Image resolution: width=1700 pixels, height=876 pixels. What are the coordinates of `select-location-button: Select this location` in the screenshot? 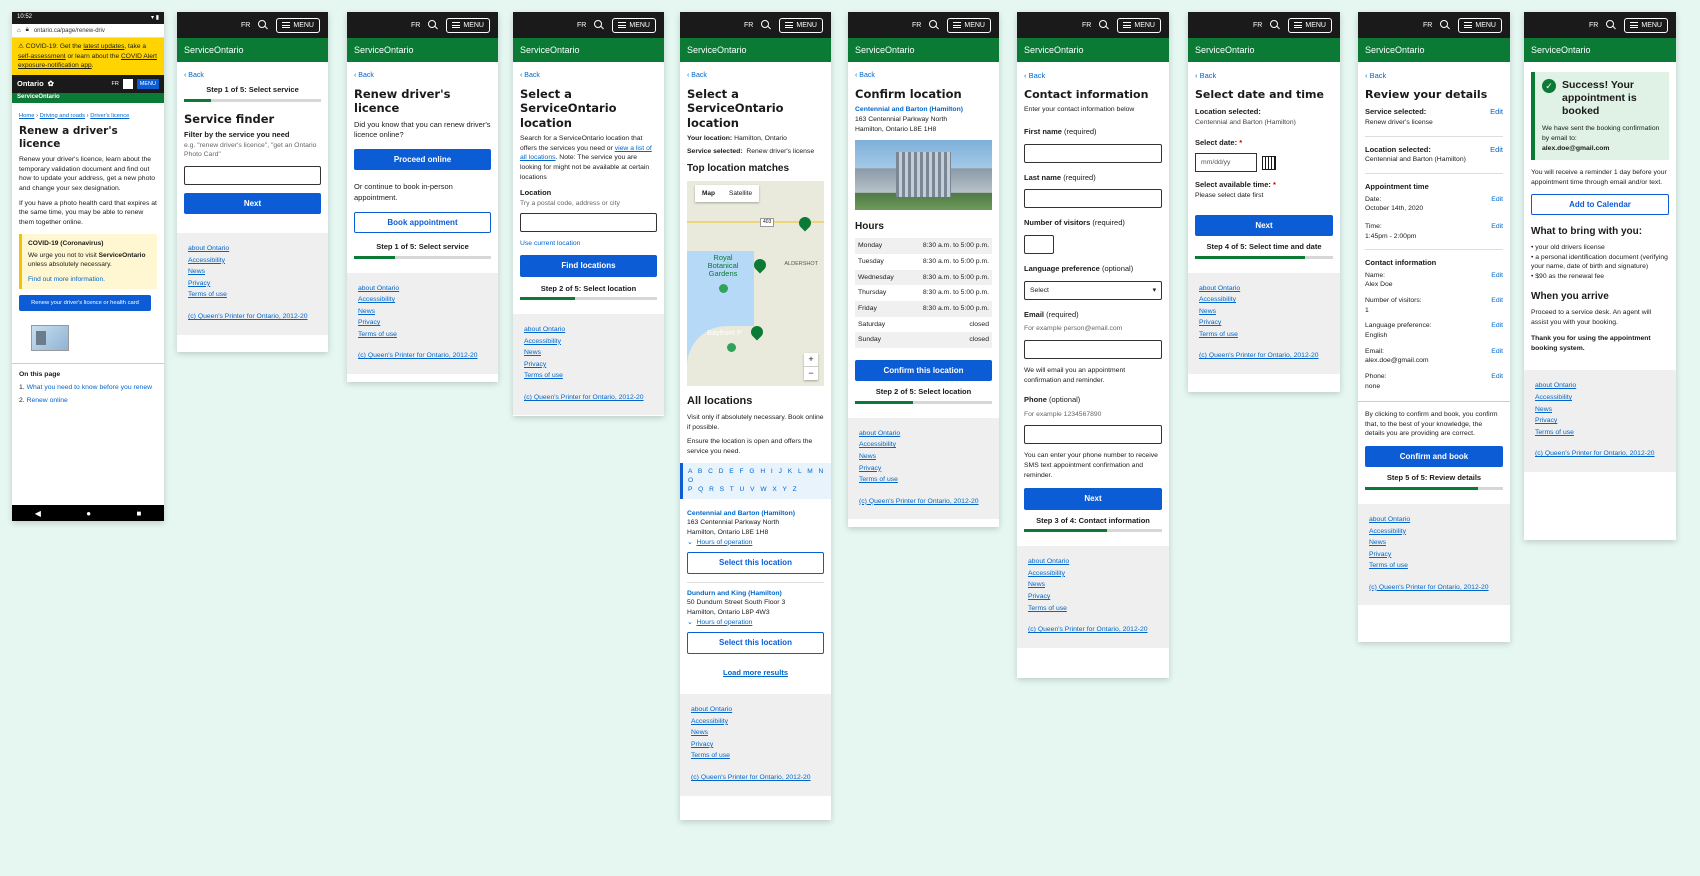 It's located at (755, 563).